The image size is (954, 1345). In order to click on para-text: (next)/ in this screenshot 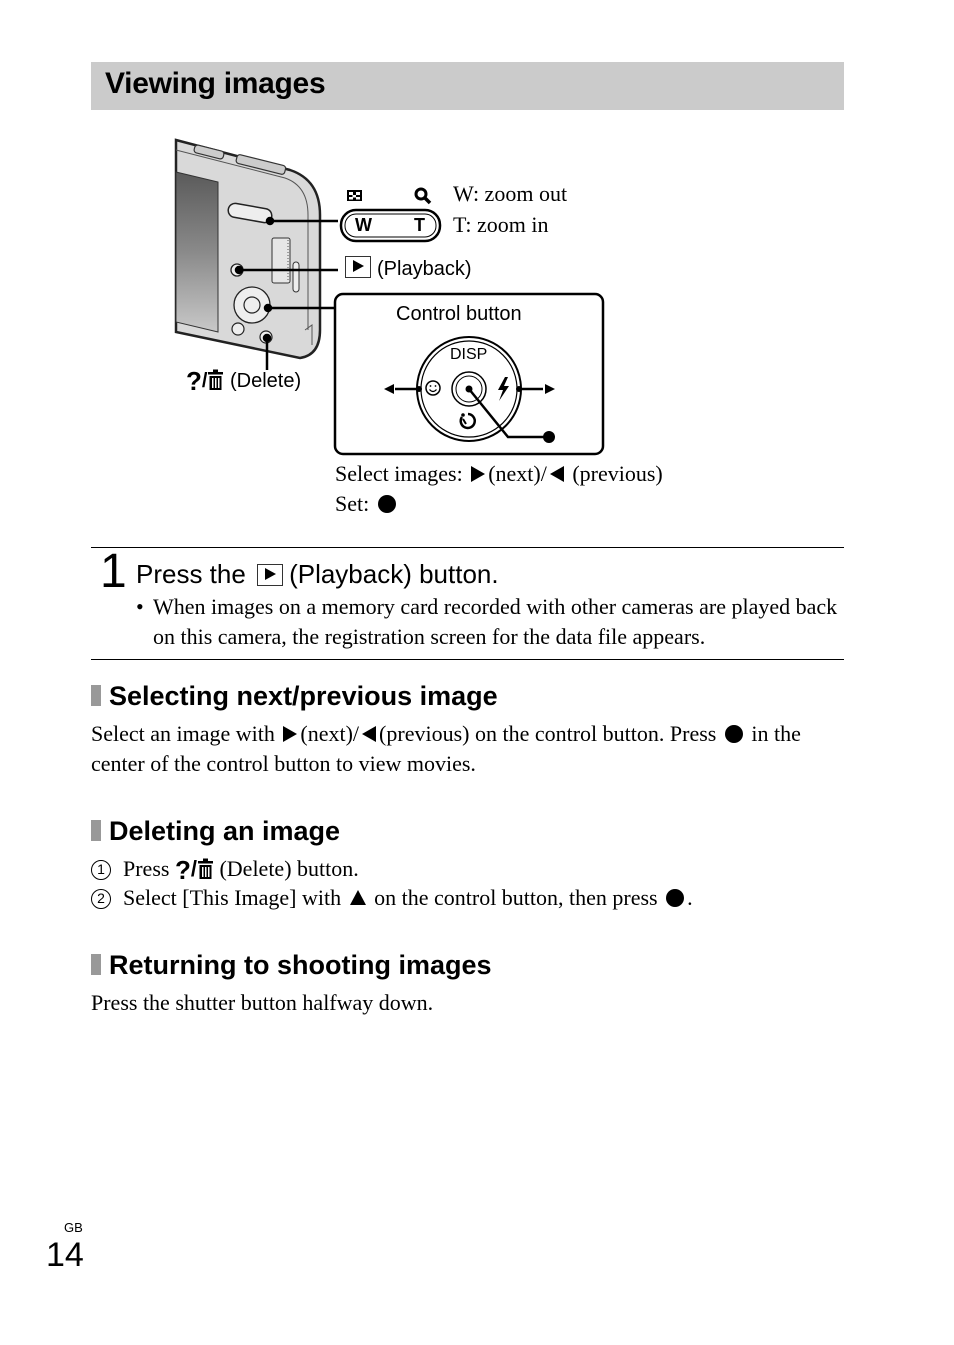, I will do `click(330, 733)`.